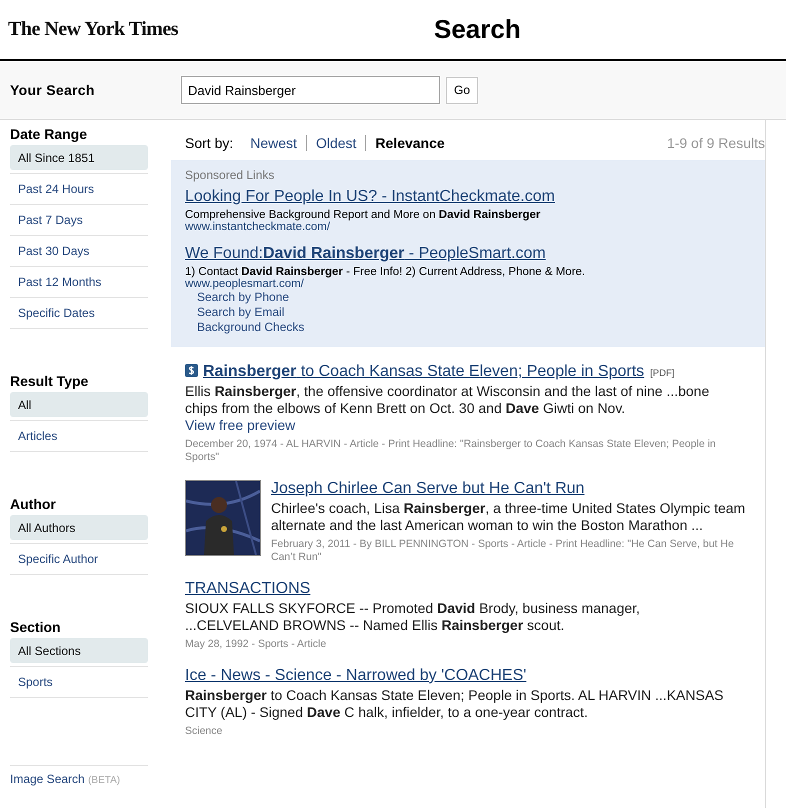 Image resolution: width=786 pixels, height=809 pixels. What do you see at coordinates (209, 143) in the screenshot?
I see `sort-label: Sort by:` at bounding box center [209, 143].